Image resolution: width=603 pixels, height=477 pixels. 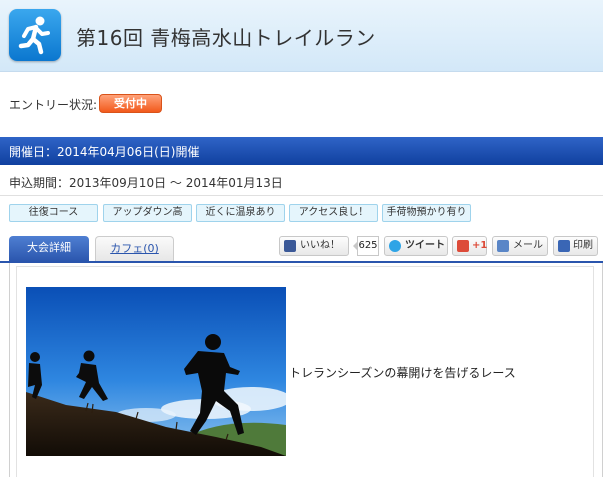 I want to click on google-plus-icon, so click(x=463, y=246).